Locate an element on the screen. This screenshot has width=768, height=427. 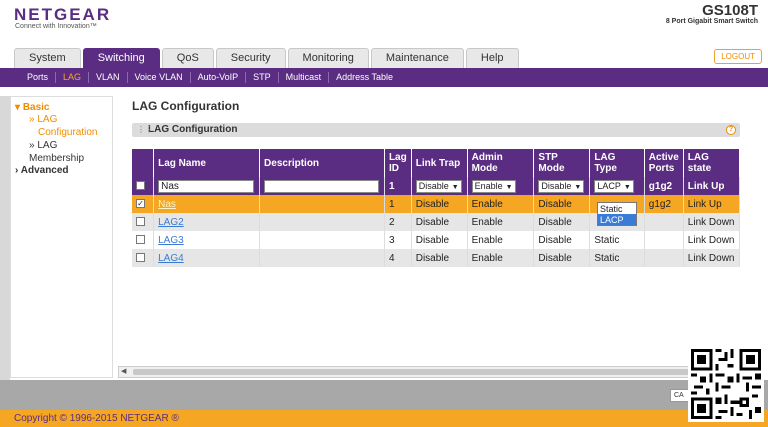
tab-security: Security is located at coordinates (250, 58).